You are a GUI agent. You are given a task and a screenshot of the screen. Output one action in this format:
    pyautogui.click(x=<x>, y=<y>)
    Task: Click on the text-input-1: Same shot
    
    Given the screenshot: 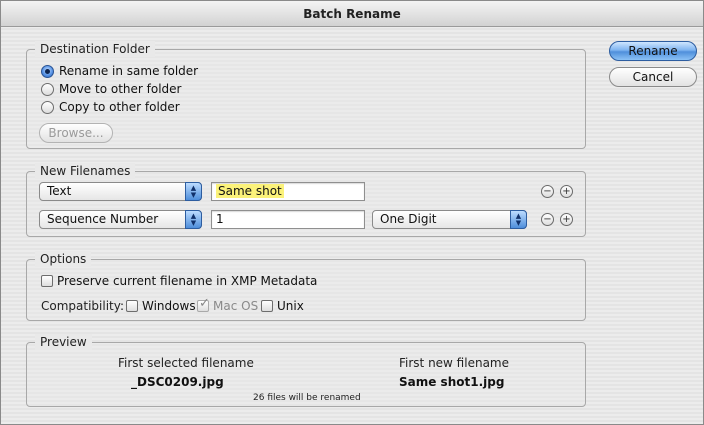 What is the action you would take?
    pyautogui.click(x=288, y=191)
    